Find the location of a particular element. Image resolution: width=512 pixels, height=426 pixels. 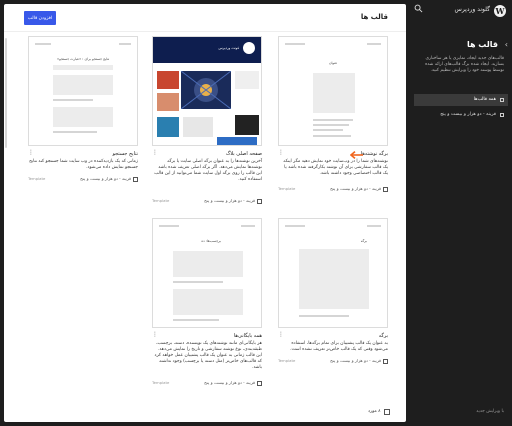

sidebar-item-label: همه قالب‌ها is located at coordinates (484, 99).